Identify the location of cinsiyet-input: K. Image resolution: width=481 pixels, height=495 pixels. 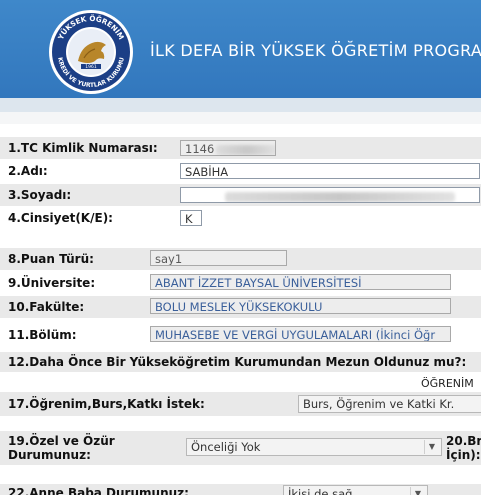
(191, 218).